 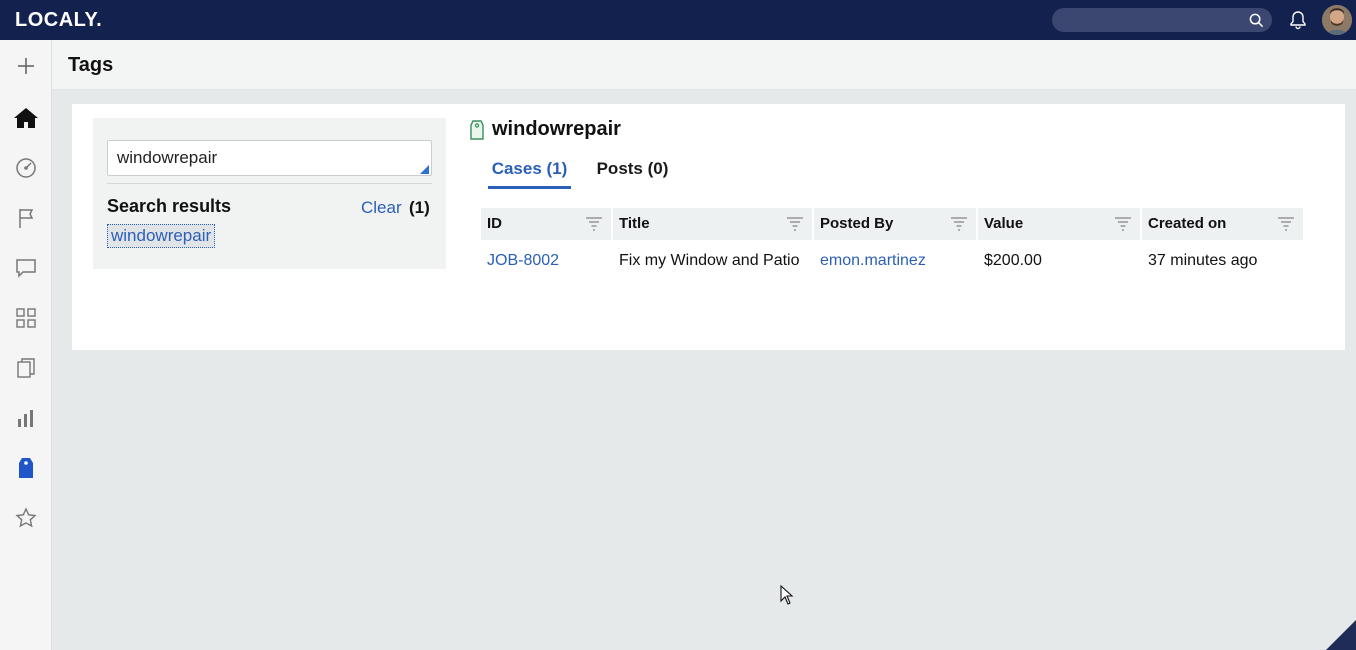 I want to click on sidebar-item-messages, so click(x=26, y=268).